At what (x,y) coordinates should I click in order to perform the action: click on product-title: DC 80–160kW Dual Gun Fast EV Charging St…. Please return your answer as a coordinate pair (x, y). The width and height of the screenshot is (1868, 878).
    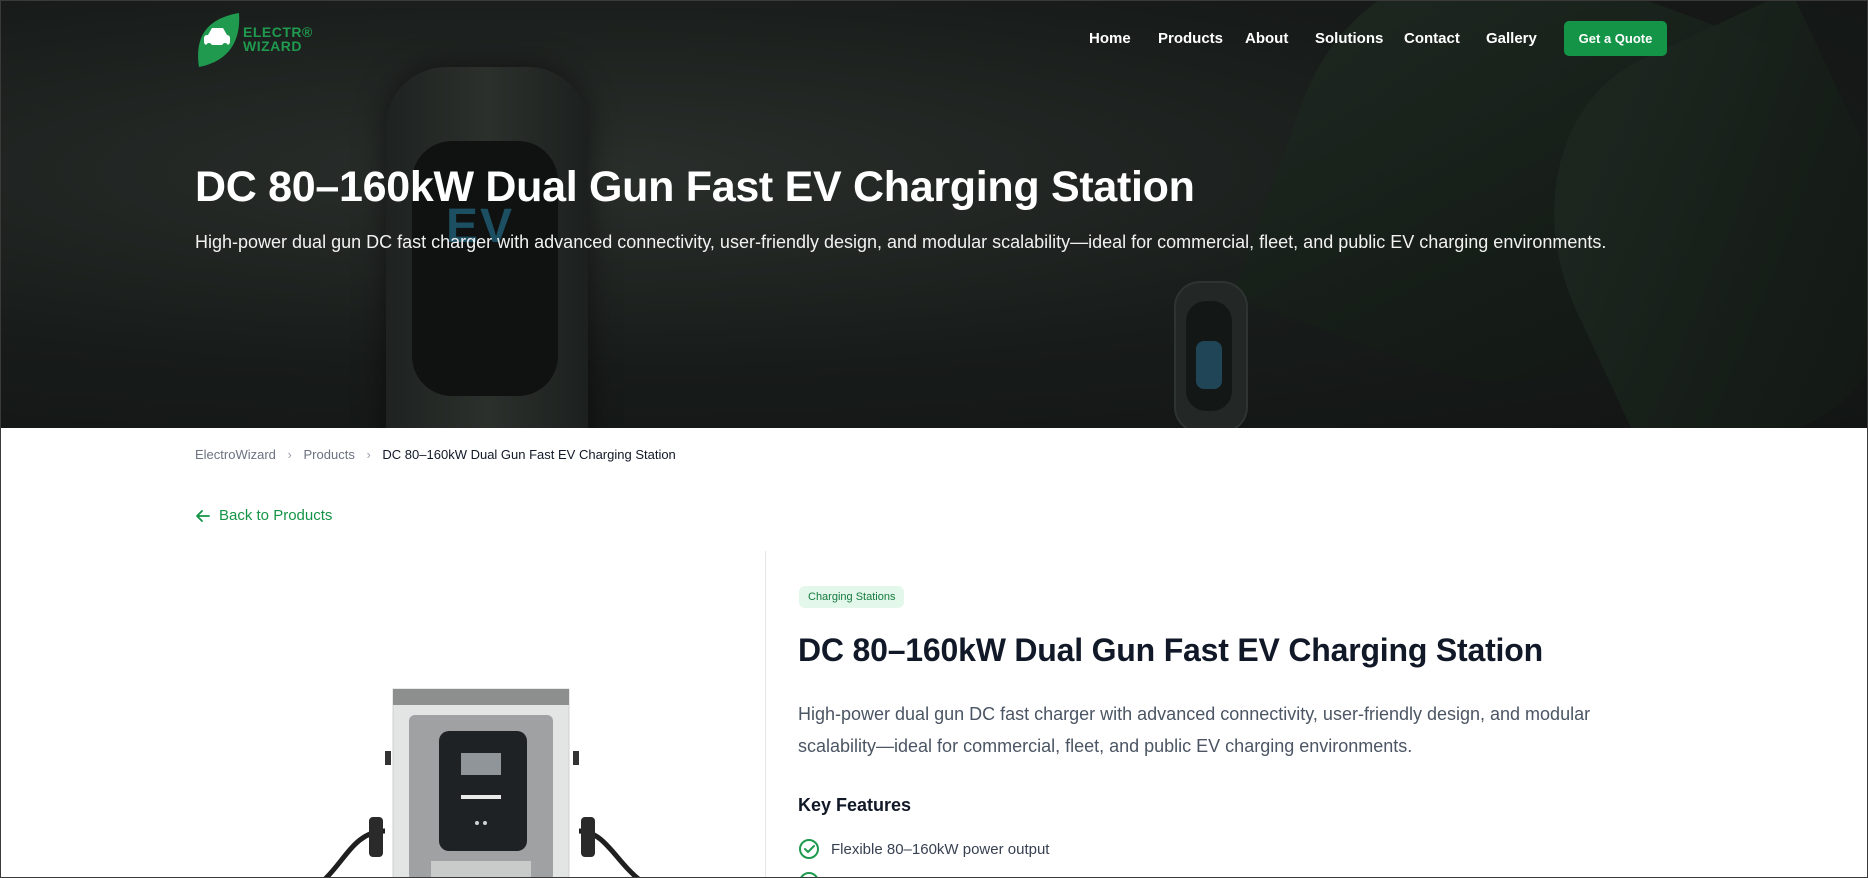
    Looking at the image, I should click on (1170, 650).